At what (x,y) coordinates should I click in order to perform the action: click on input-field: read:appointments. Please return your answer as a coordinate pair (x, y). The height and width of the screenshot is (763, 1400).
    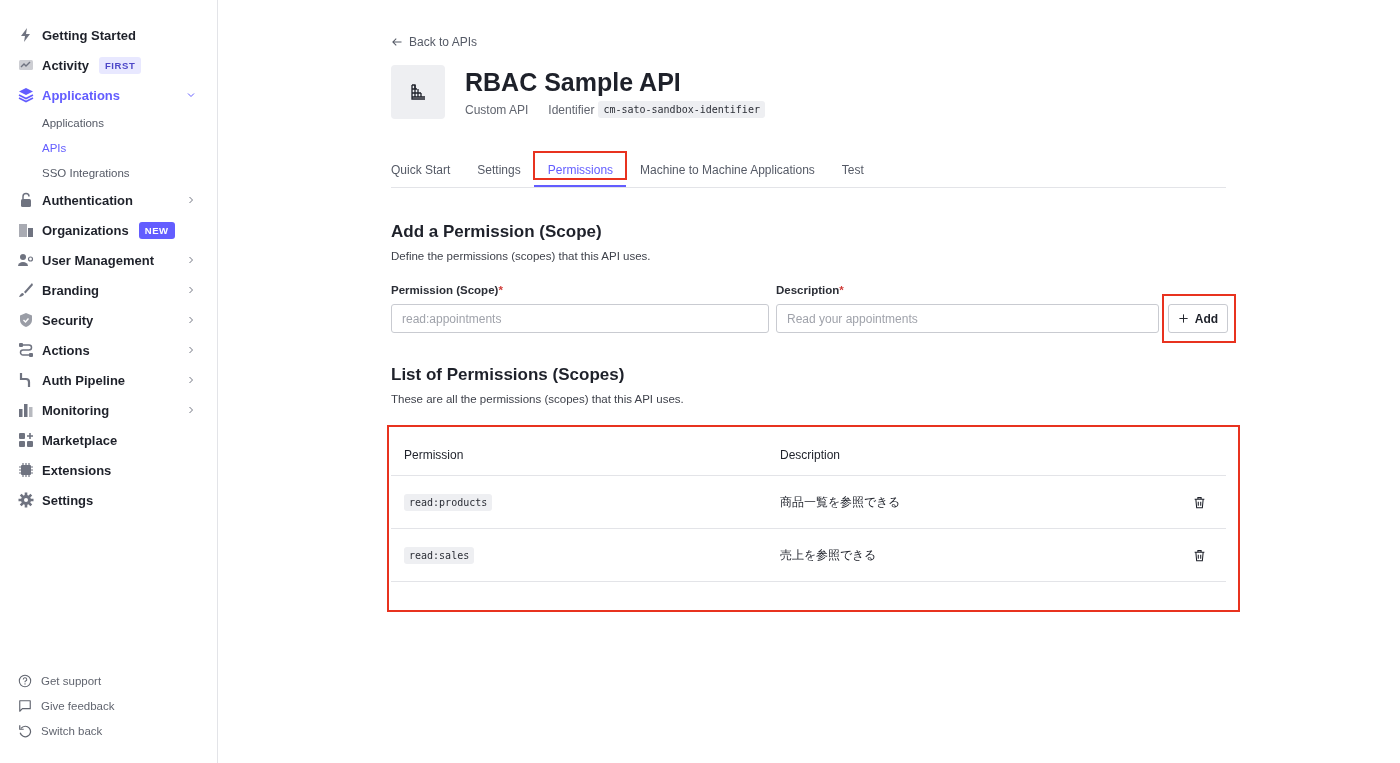
    Looking at the image, I should click on (580, 318).